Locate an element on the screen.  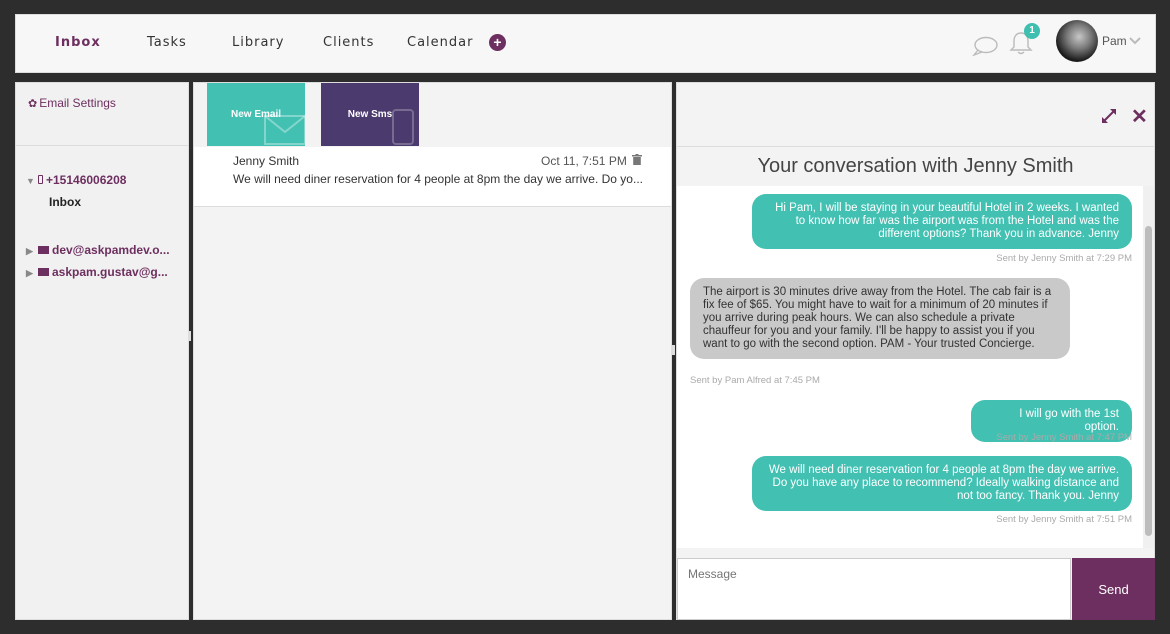
new-email-label: New Email is located at coordinates (256, 114).